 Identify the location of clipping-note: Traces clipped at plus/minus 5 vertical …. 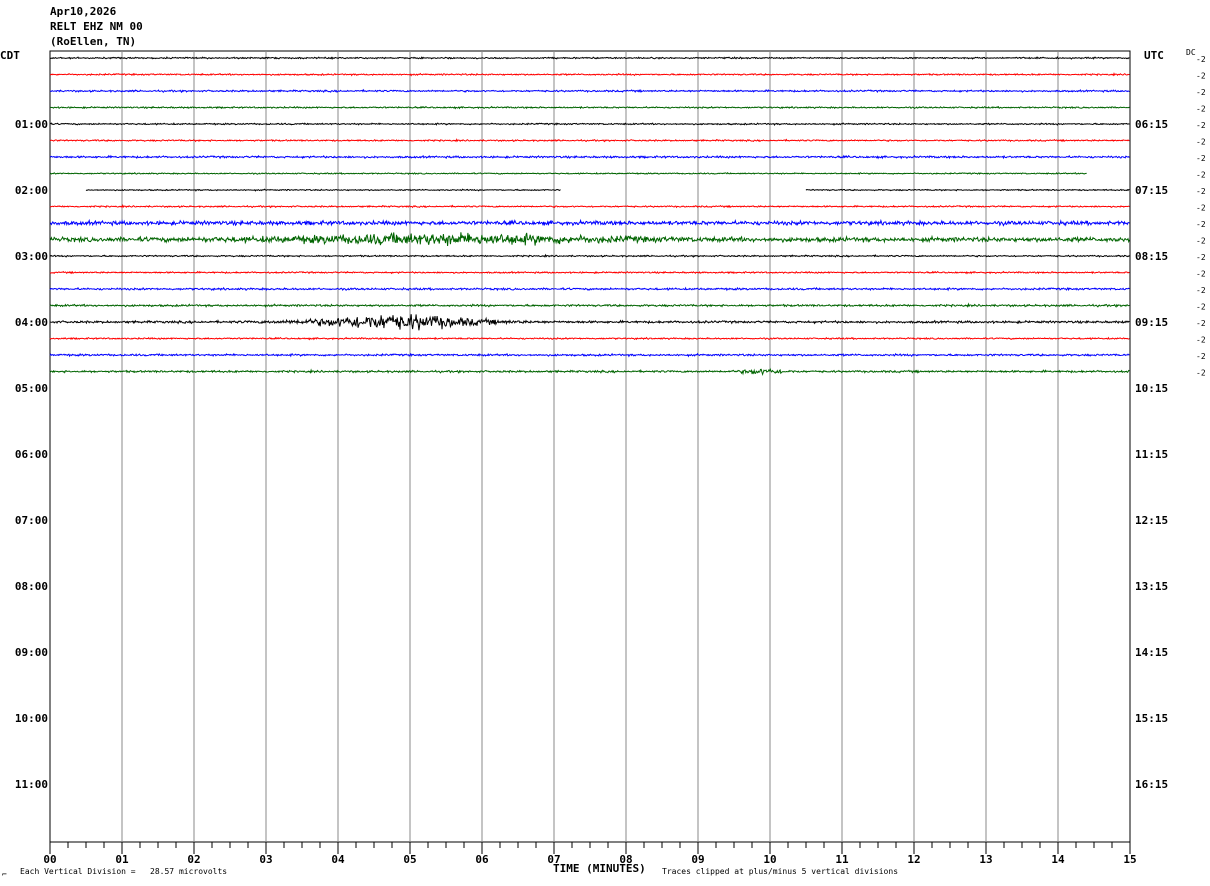
(780, 871).